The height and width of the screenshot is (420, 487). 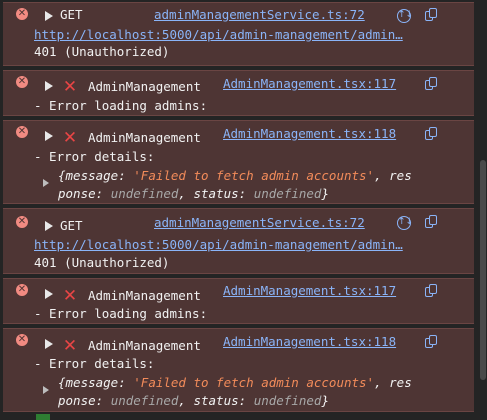 What do you see at coordinates (483, 270) in the screenshot?
I see `scrollbar-thumb` at bounding box center [483, 270].